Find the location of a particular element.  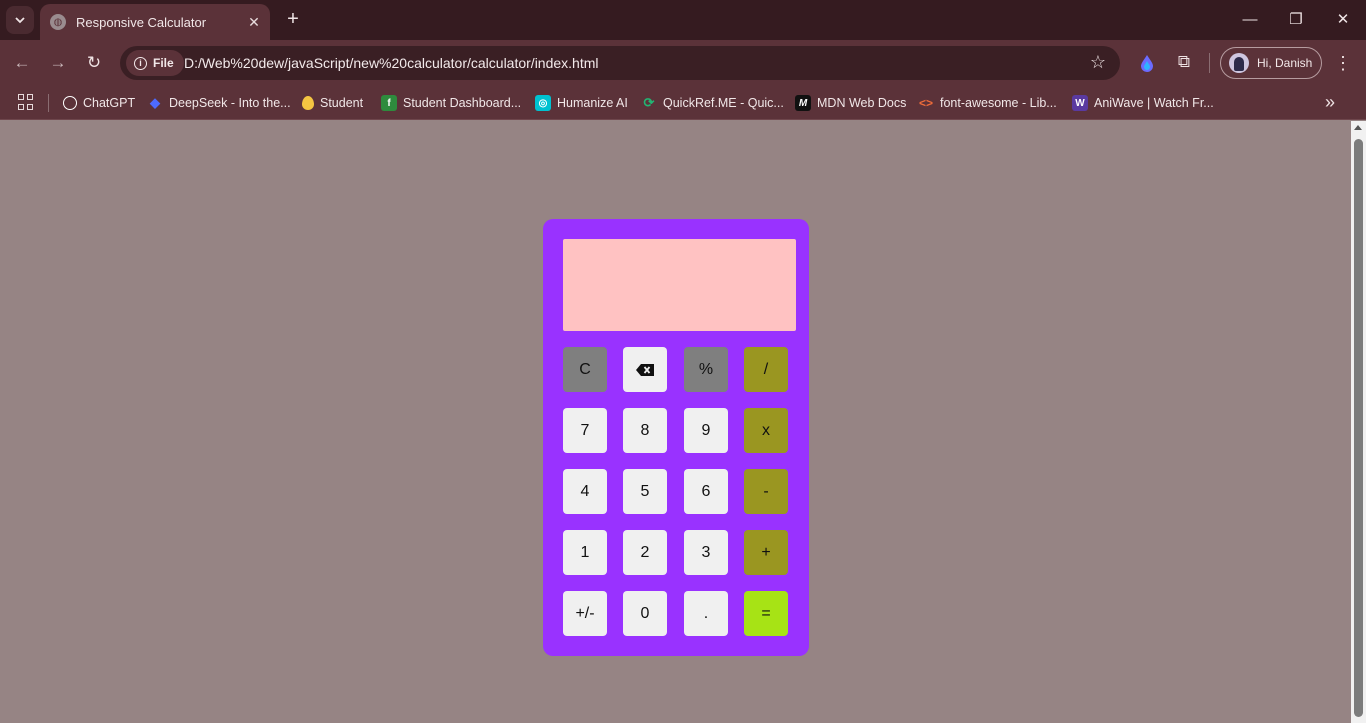

multiply-button: x is located at coordinates (766, 430).